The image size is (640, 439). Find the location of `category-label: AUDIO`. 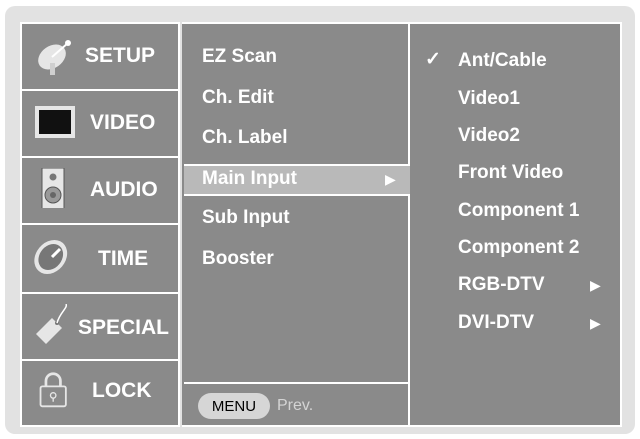

category-label: AUDIO is located at coordinates (124, 189).